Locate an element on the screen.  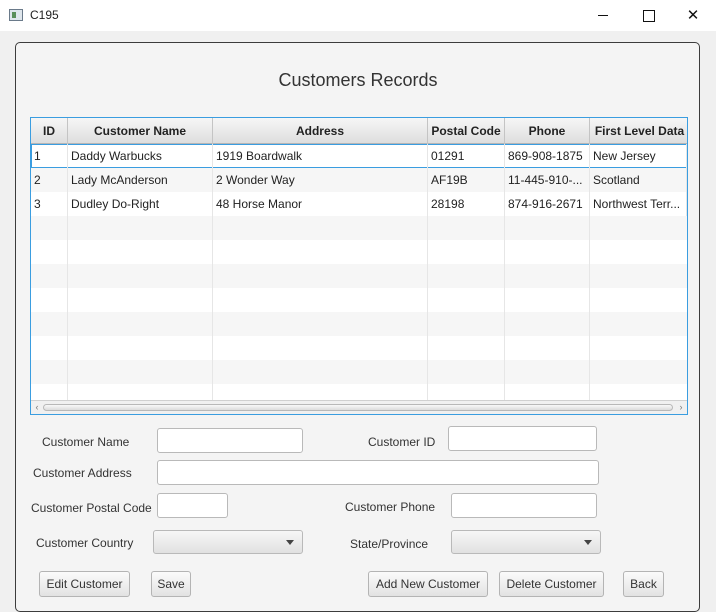
maximize-icon is located at coordinates (649, 15).